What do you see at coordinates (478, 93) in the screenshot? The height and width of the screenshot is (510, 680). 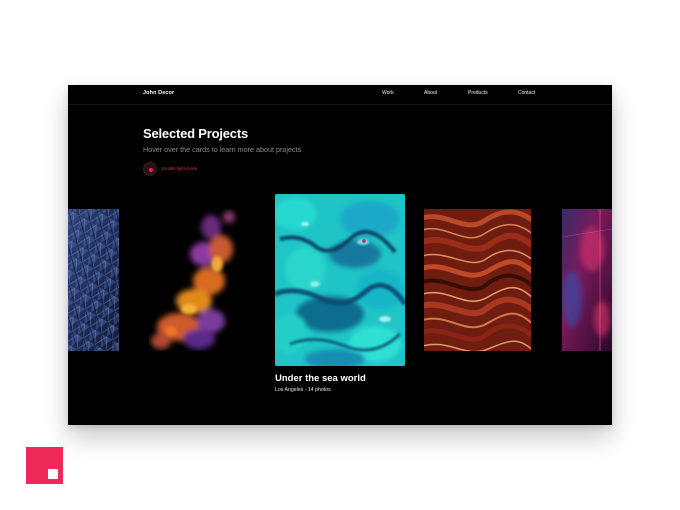 I see `nav-item-products: Products` at bounding box center [478, 93].